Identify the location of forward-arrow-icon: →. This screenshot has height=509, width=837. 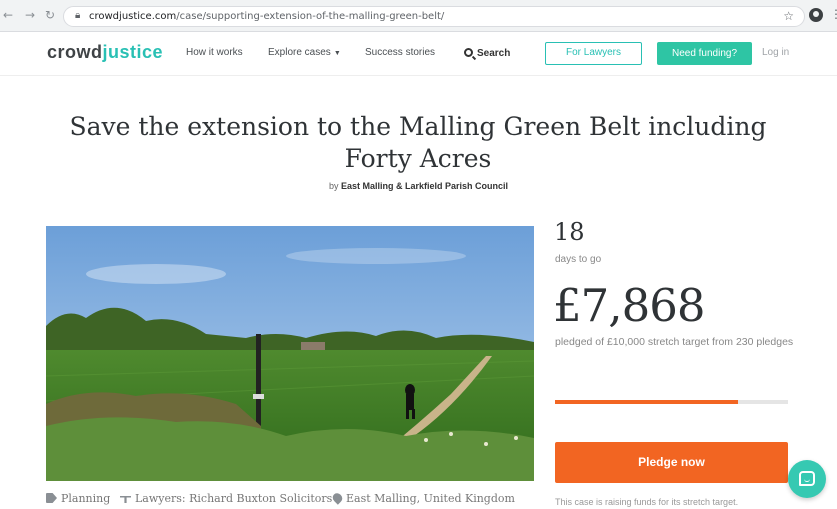
(30, 15).